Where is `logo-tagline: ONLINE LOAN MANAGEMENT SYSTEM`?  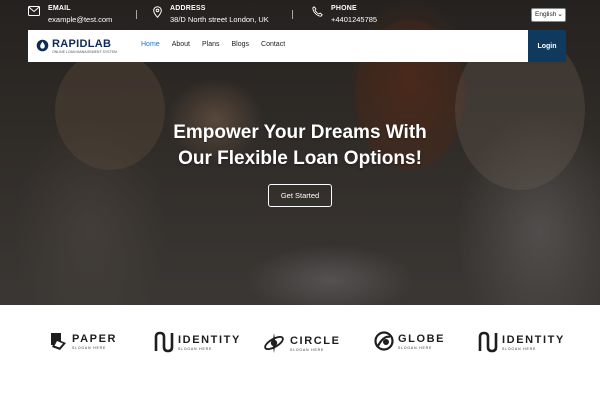
logo-tagline: ONLINE LOAN MANAGEMENT SYSTEM is located at coordinates (84, 52).